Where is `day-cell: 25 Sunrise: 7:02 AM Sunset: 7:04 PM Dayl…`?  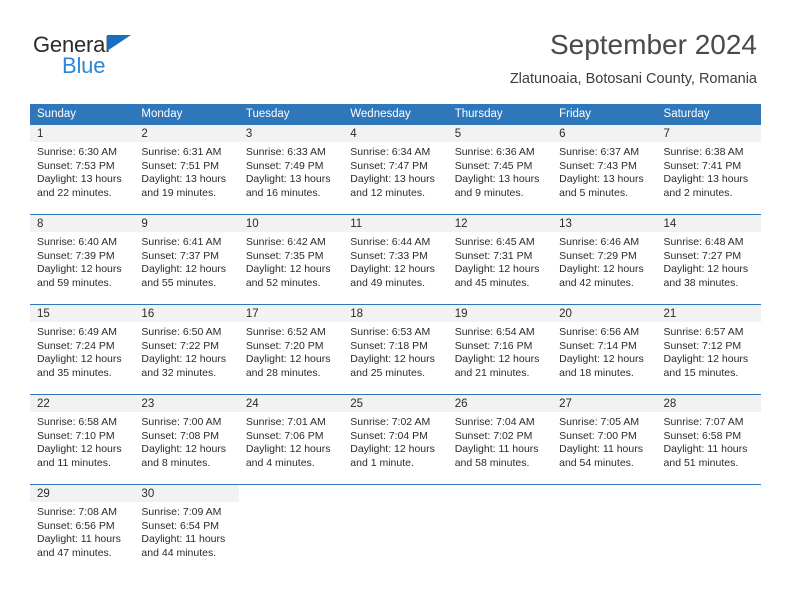
day-cell: 25 Sunrise: 7:02 AM Sunset: 7:04 PM Dayl… is located at coordinates (395, 436).